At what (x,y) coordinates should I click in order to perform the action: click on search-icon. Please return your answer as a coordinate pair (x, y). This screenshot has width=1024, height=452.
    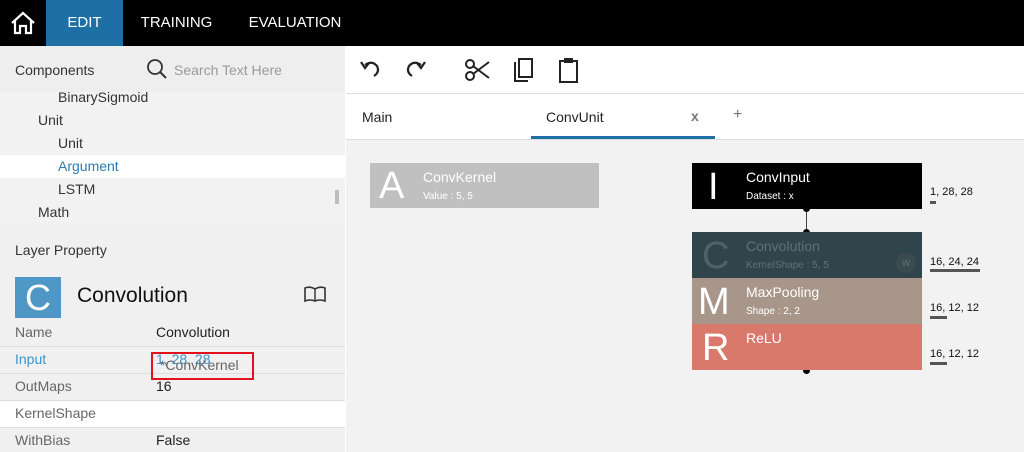
    Looking at the image, I should click on (157, 69).